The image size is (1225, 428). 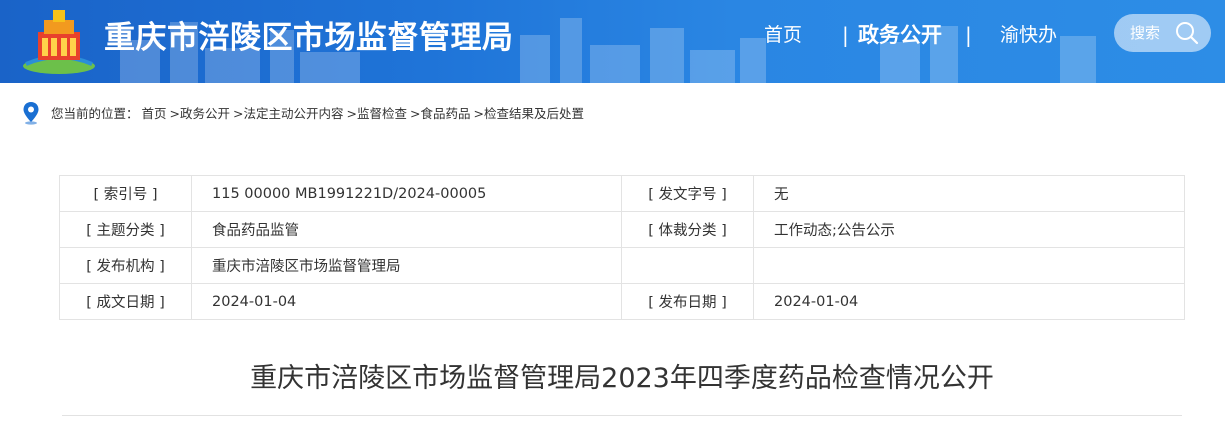 I want to click on table-row: [ 主题分类 ] 食品药品监管 [ 体裁分类 ] 工作动态;公告公示, so click(x=622, y=229).